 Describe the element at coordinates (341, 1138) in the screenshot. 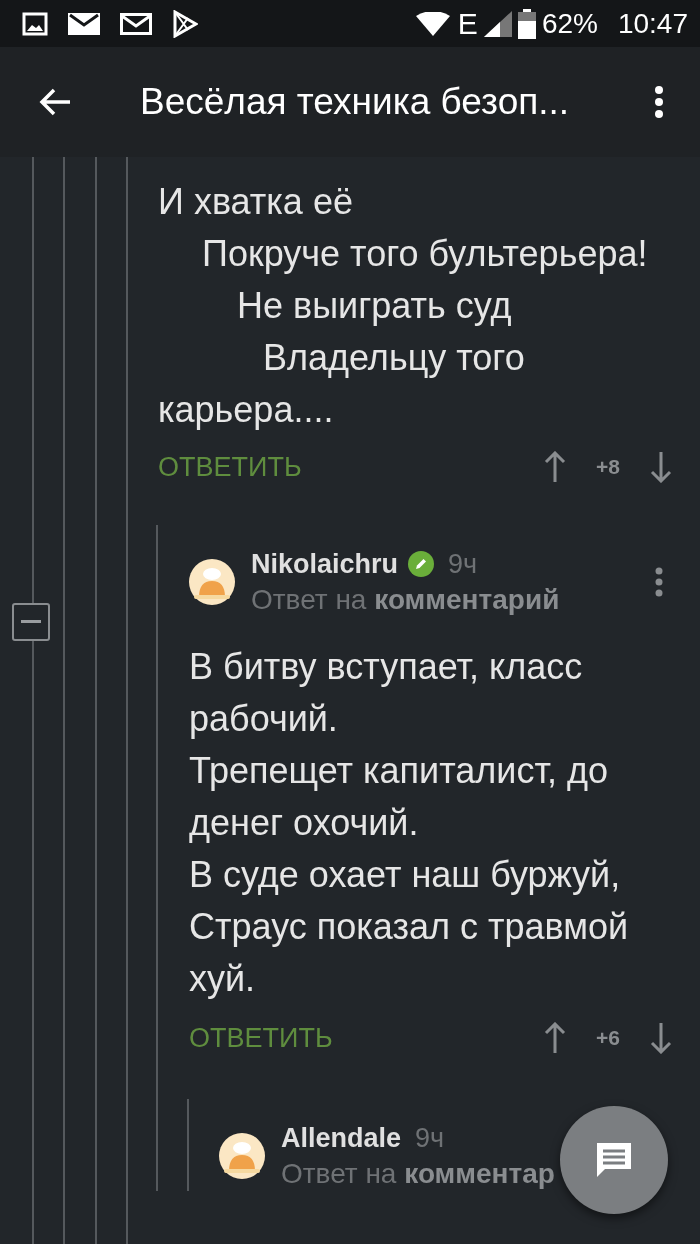

I see `author-name: Allendale` at that location.